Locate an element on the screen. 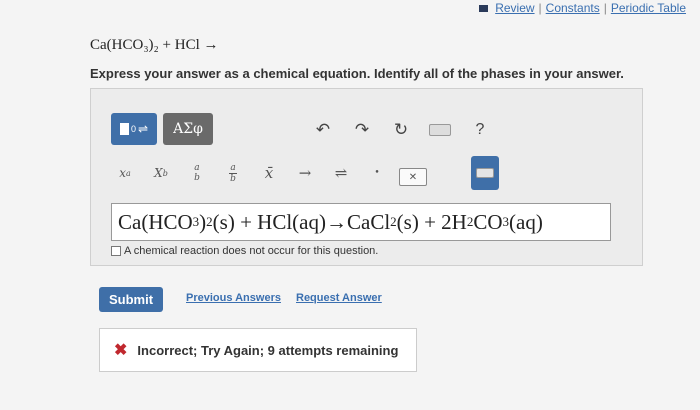 This screenshot has width=700, height=410. template-sup: 0 is located at coordinates (133, 129).